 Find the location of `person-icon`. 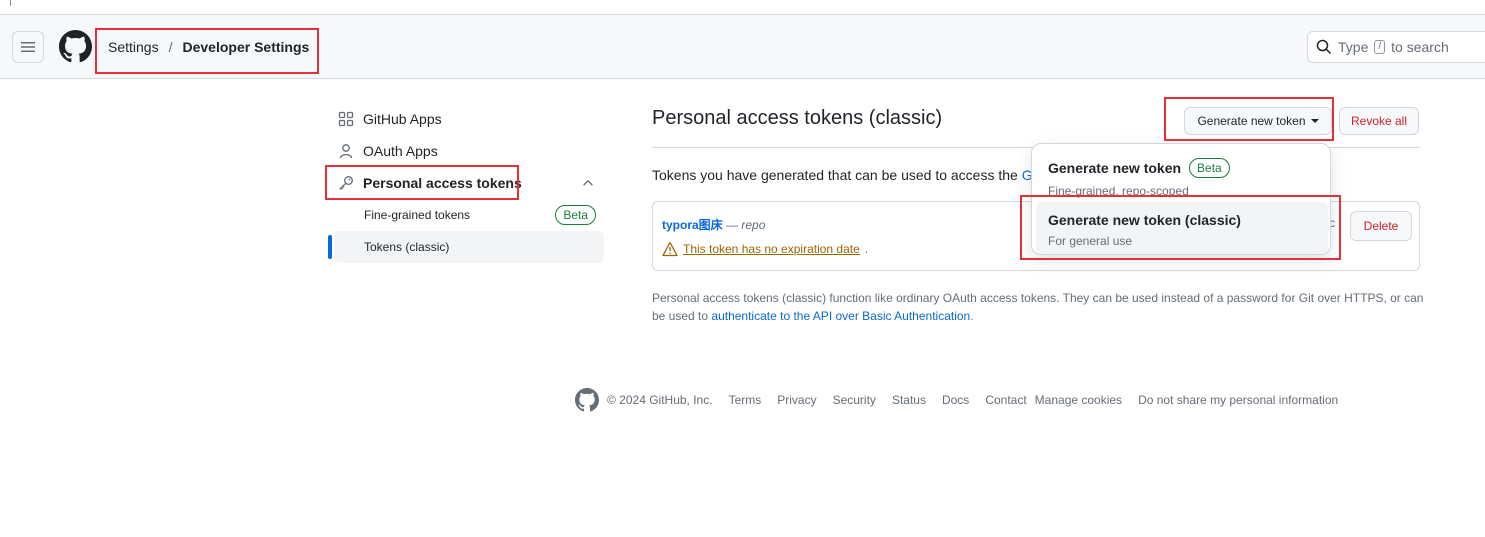

person-icon is located at coordinates (346, 151).